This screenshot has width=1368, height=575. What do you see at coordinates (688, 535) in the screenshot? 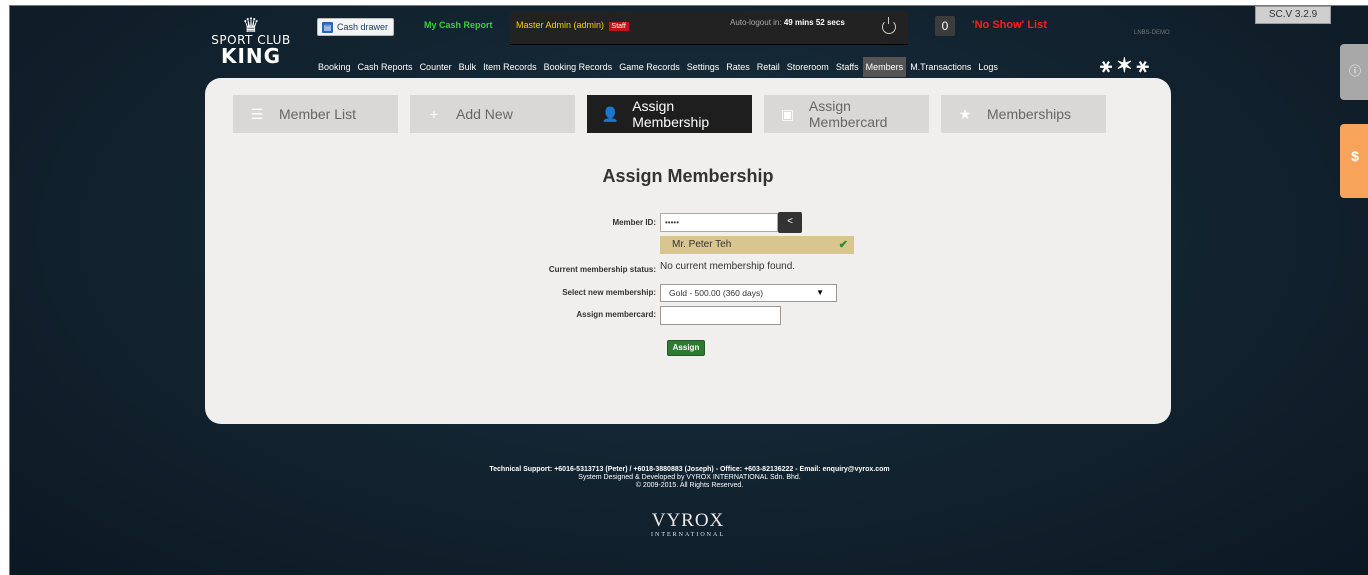
I see `vyrox-sub: INTERNATIONAL` at bounding box center [688, 535].